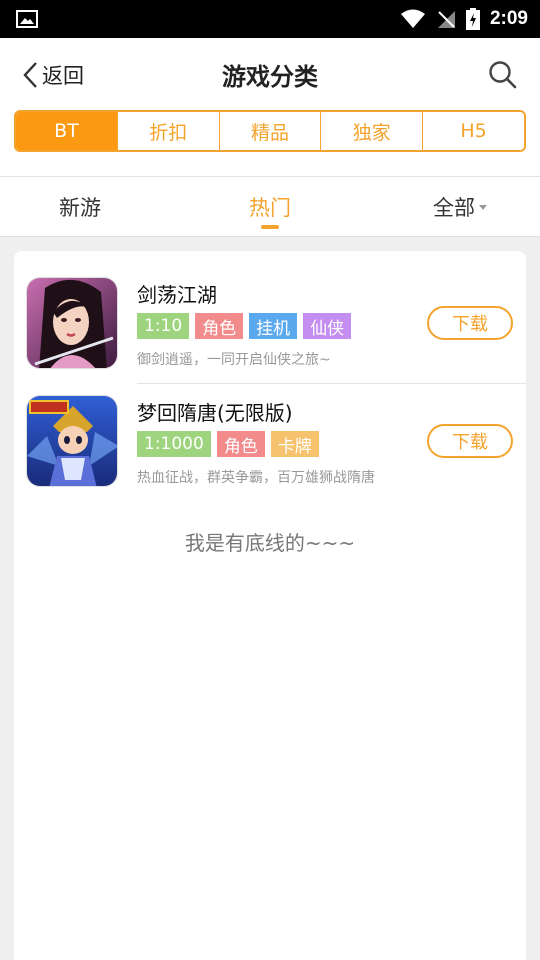 The height and width of the screenshot is (960, 540). Describe the element at coordinates (174, 444) in the screenshot. I see `tag-ratio: 1:1000` at that location.